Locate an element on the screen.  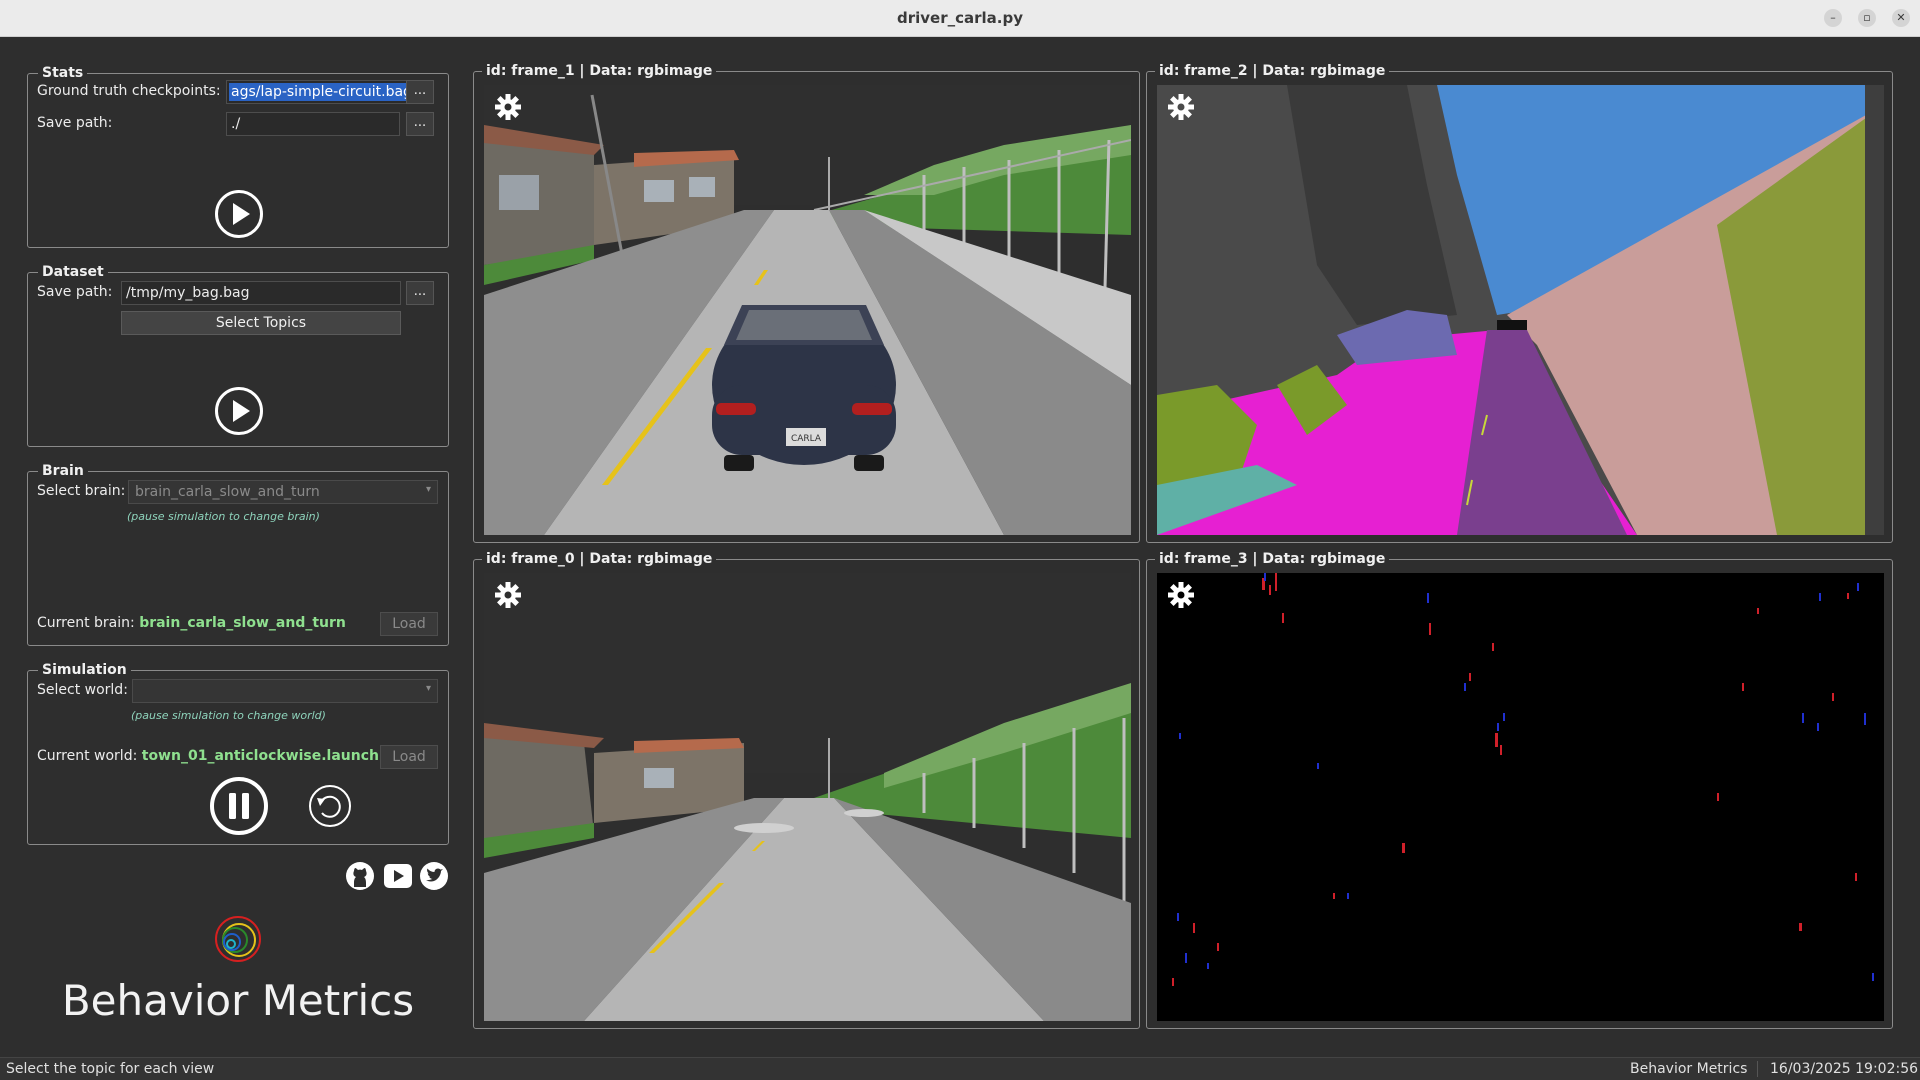
reload-button is located at coordinates (330, 806).